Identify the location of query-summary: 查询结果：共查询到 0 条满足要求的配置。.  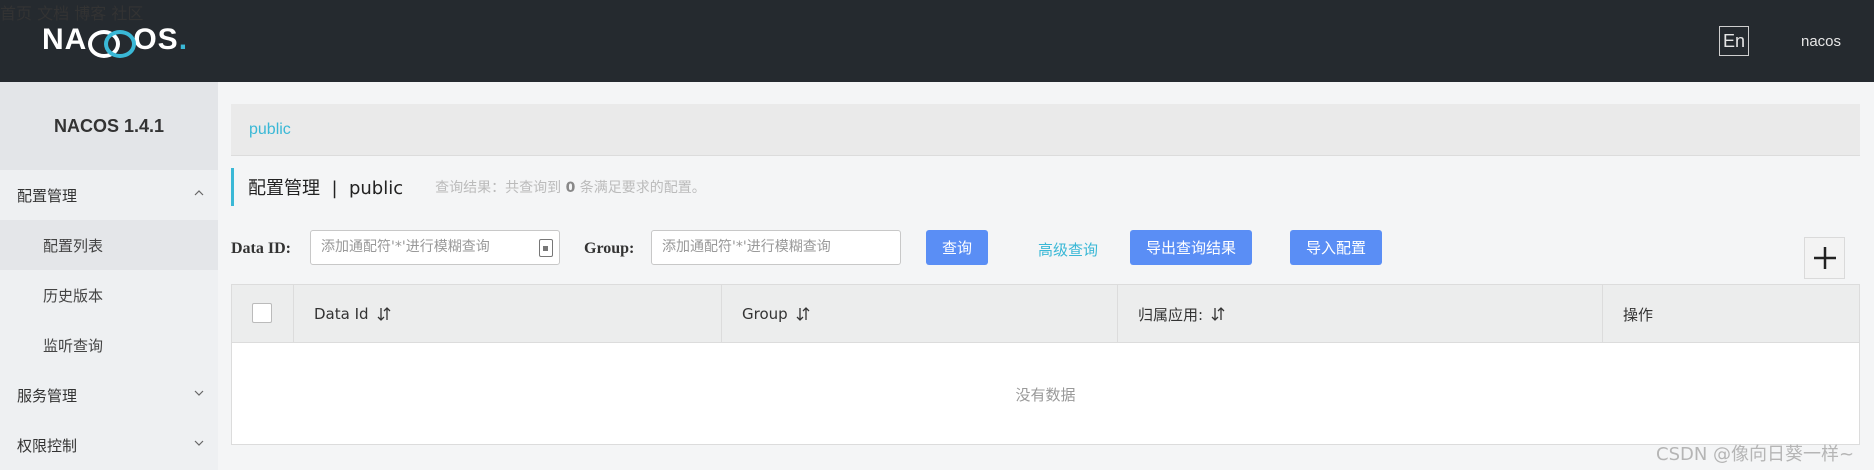
(570, 187).